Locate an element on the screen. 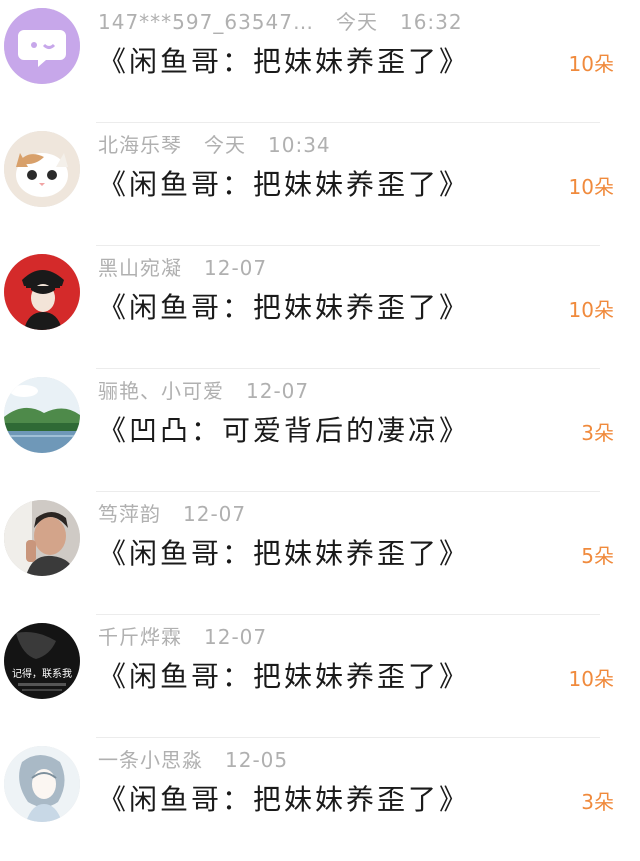  landscape-avatar-icon is located at coordinates (42, 415).